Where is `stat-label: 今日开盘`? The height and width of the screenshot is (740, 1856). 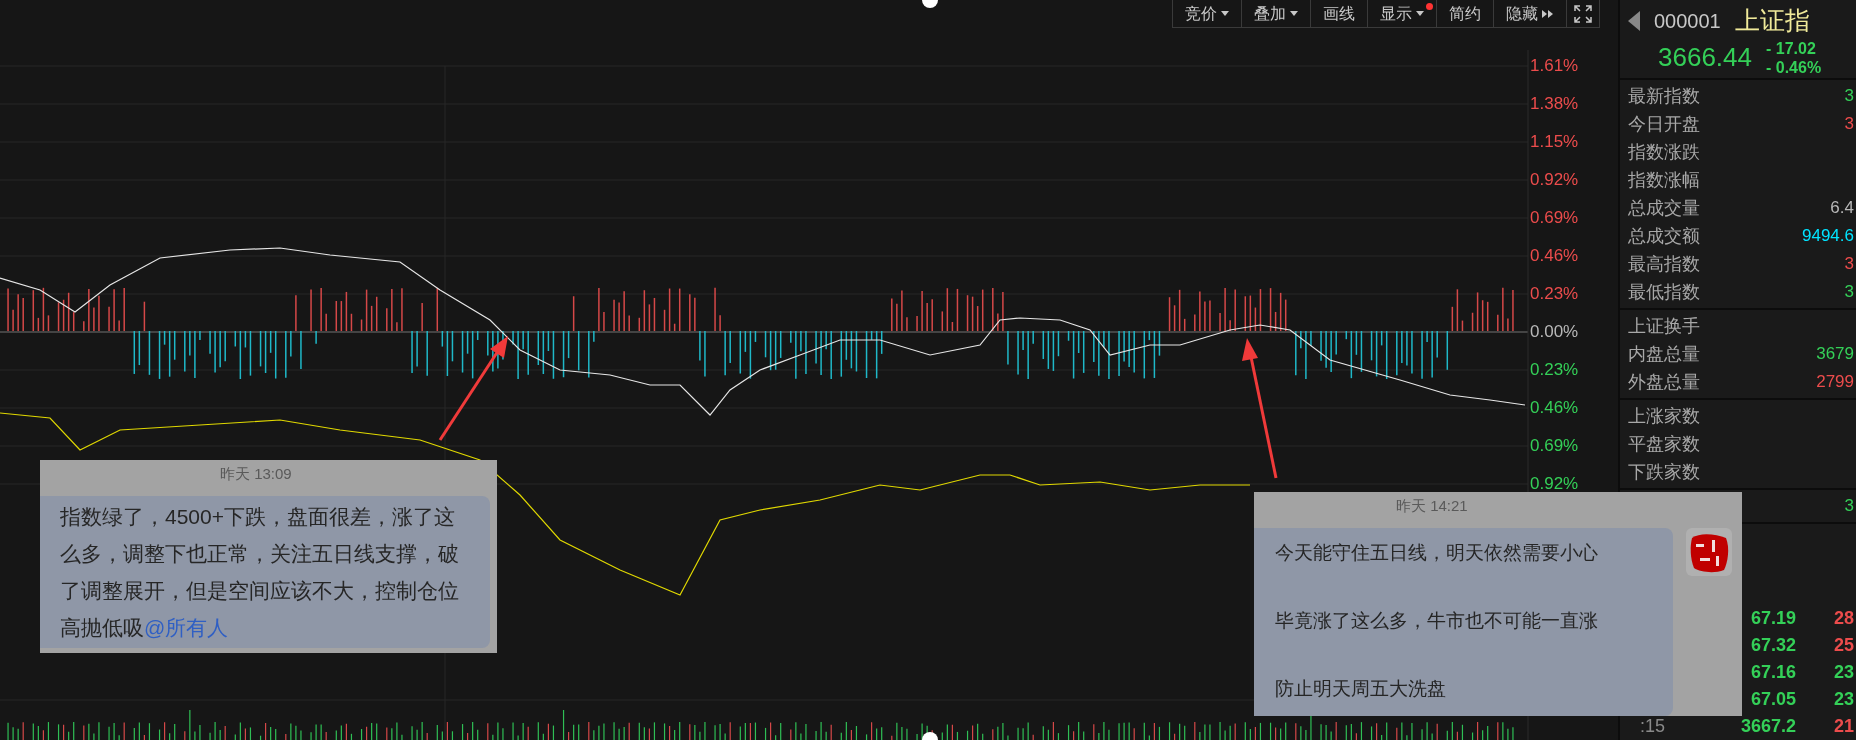 stat-label: 今日开盘 is located at coordinates (1664, 124).